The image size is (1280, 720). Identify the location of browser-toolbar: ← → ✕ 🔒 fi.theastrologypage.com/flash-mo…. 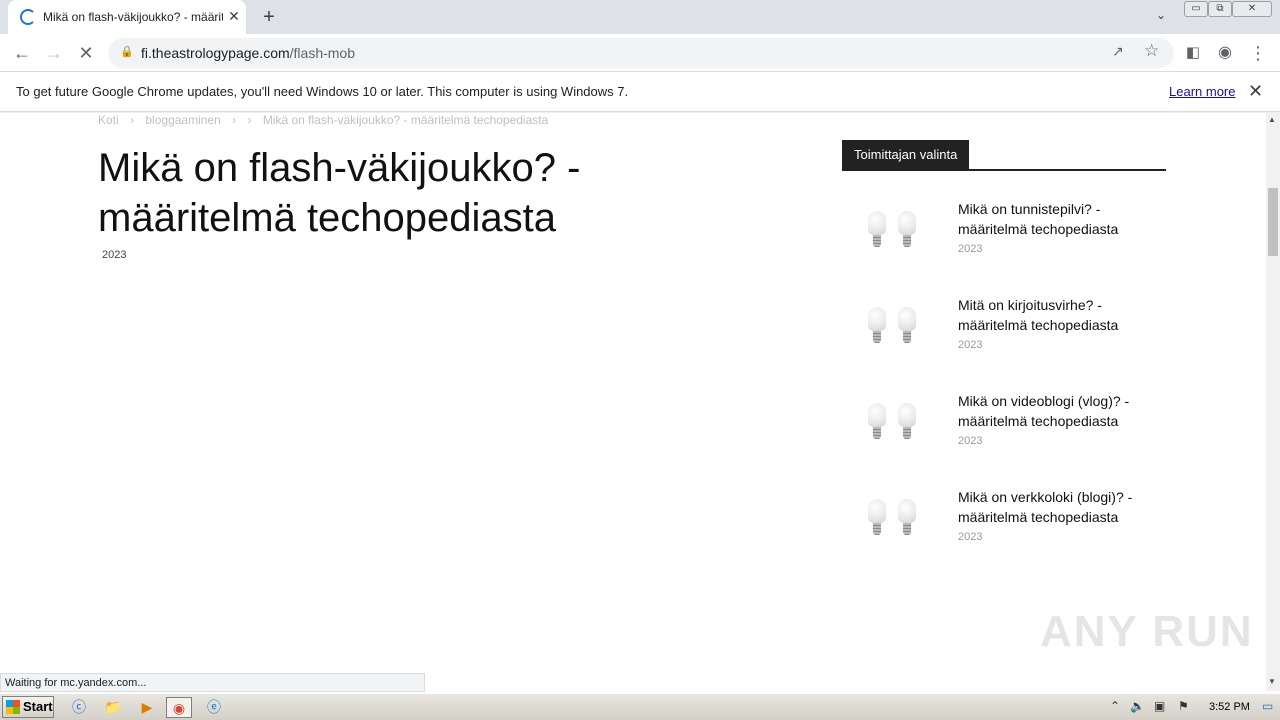
(640, 53).